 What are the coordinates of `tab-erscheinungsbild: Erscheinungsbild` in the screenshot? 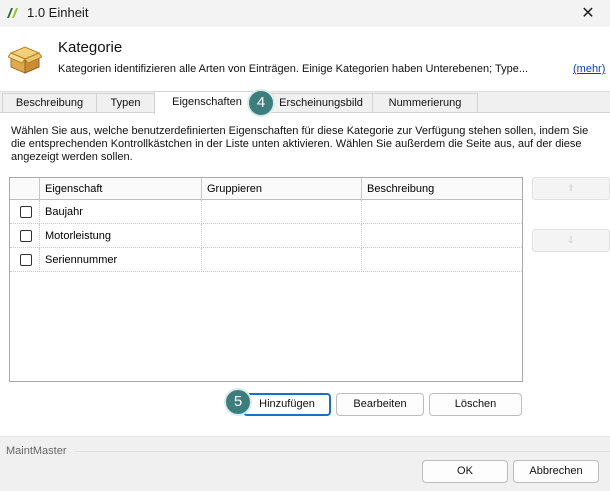 It's located at (316, 103).